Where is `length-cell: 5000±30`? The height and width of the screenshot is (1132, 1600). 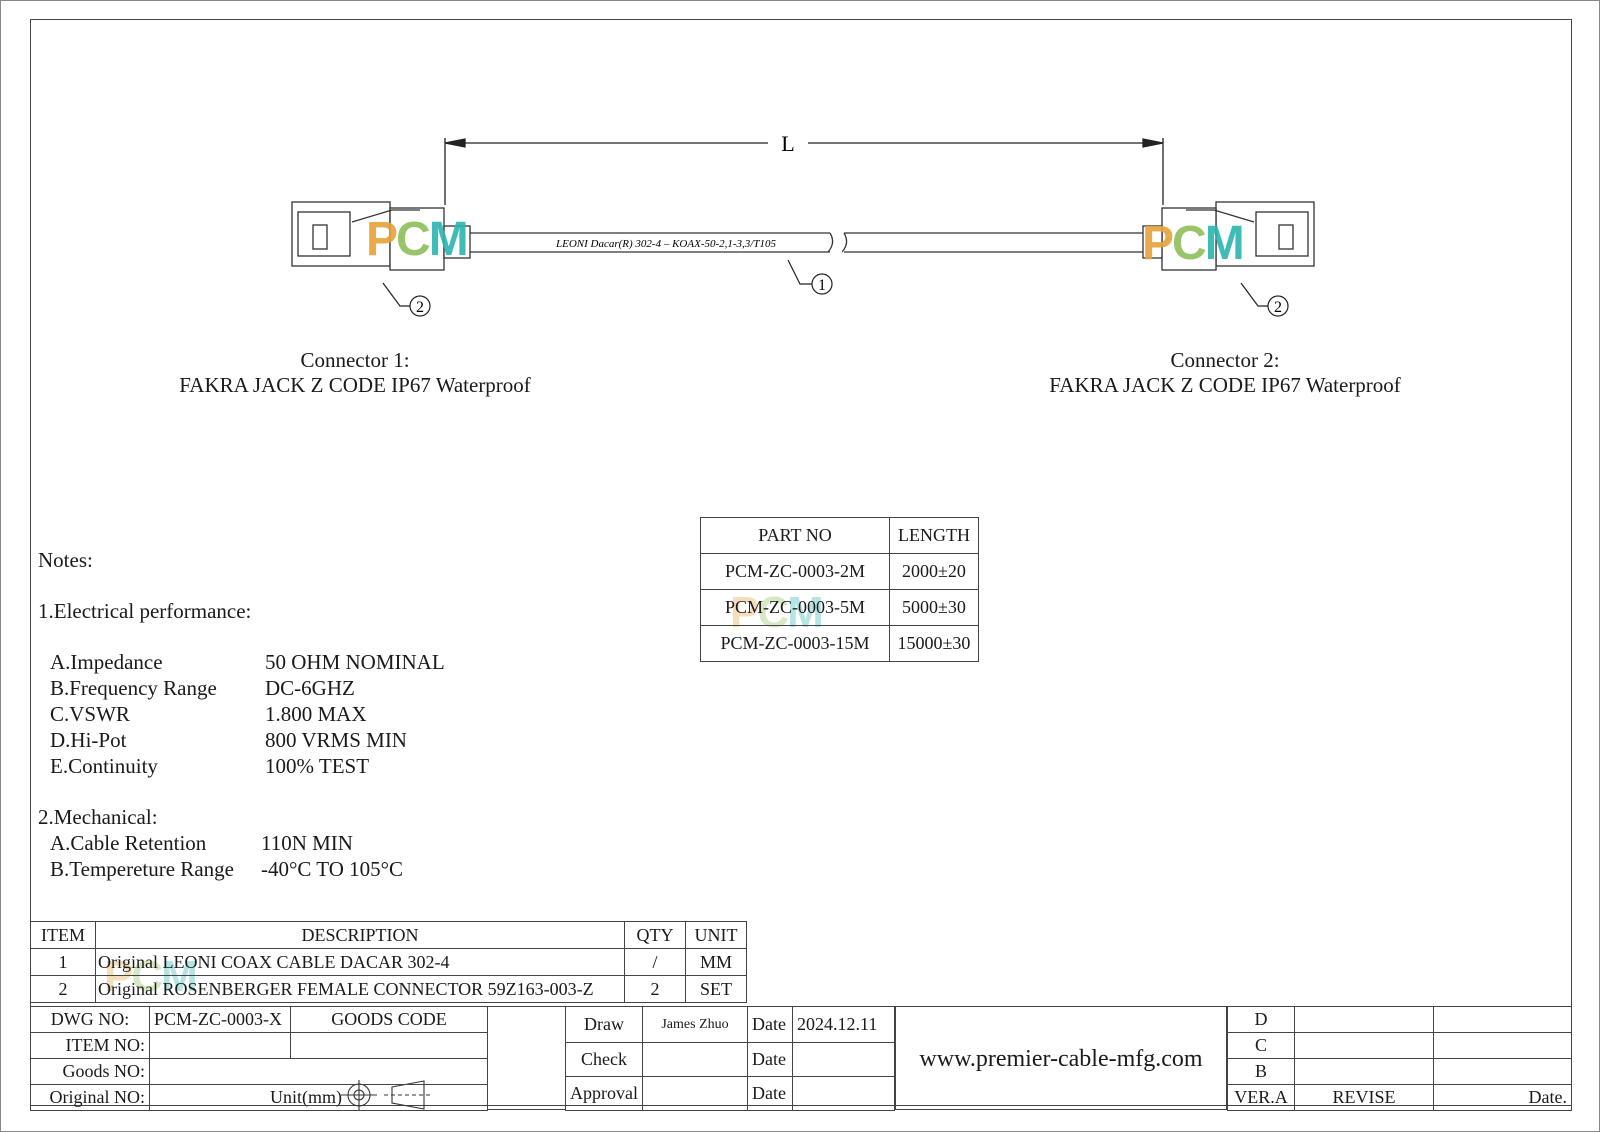
length-cell: 5000±30 is located at coordinates (934, 607).